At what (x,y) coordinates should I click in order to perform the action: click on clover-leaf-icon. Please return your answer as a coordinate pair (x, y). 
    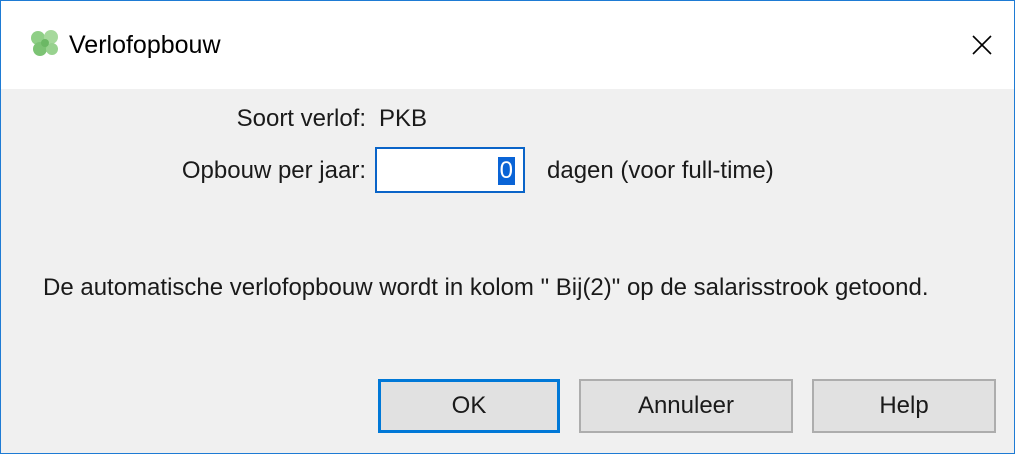
    Looking at the image, I should click on (45, 43).